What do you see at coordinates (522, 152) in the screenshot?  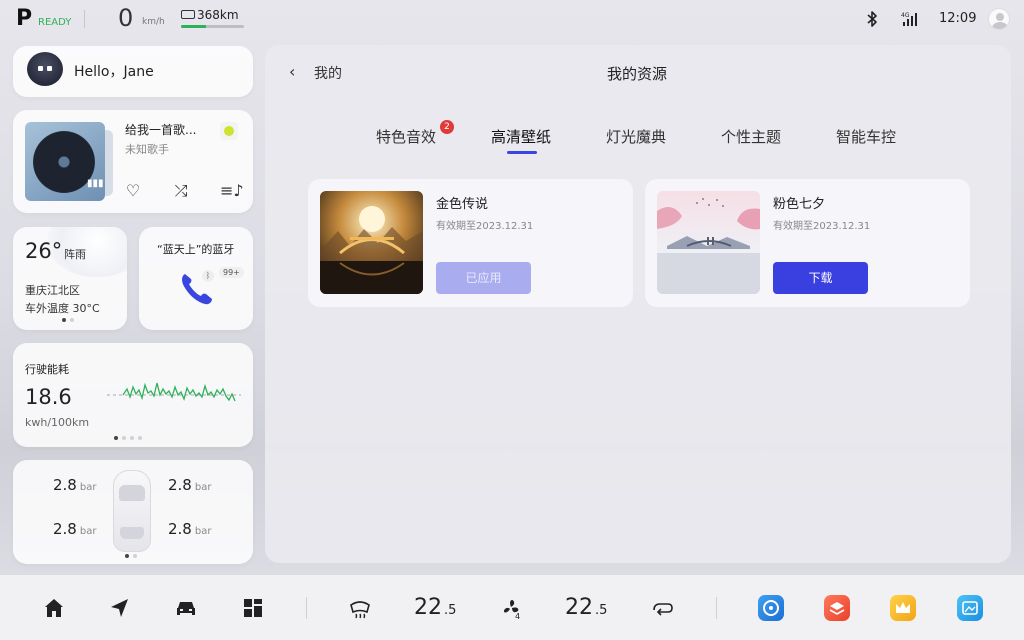 I see `active-tab-indicator` at bounding box center [522, 152].